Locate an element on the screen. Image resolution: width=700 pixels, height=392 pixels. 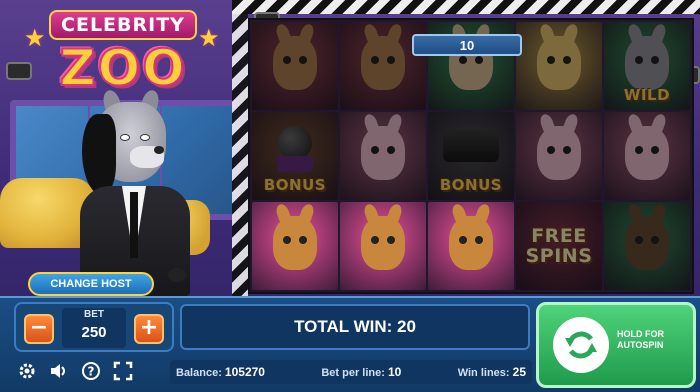
balance-value: 105270 is located at coordinates (244, 372).